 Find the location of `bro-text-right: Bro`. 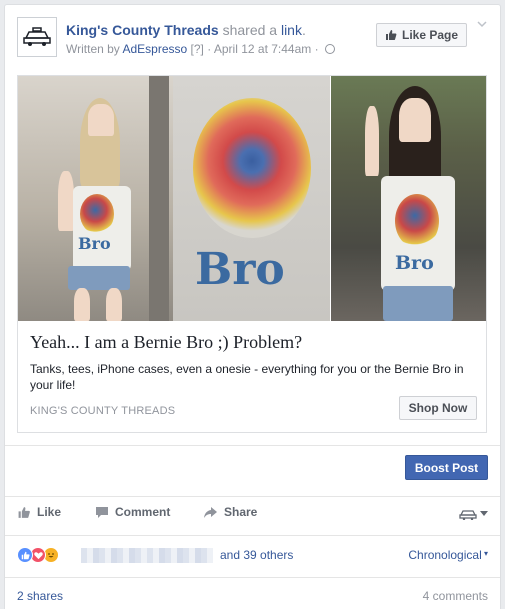

bro-text-right: Bro is located at coordinates (414, 263).